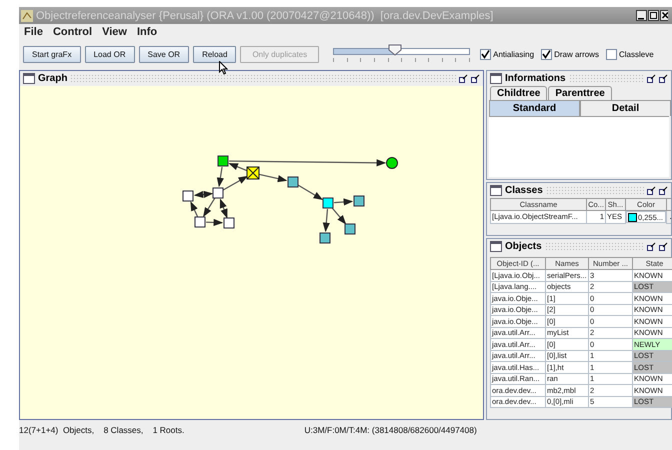 This screenshot has width=672, height=450. I want to click on tab: Standard, so click(534, 108).